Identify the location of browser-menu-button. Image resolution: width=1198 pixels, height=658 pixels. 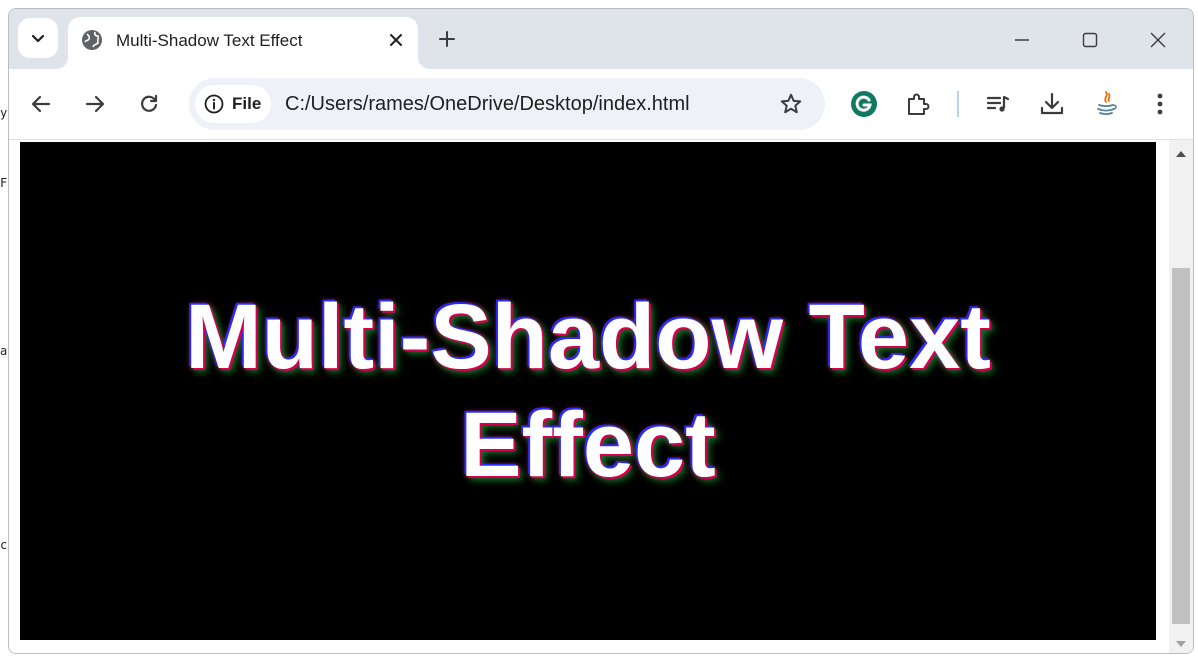
(1160, 104).